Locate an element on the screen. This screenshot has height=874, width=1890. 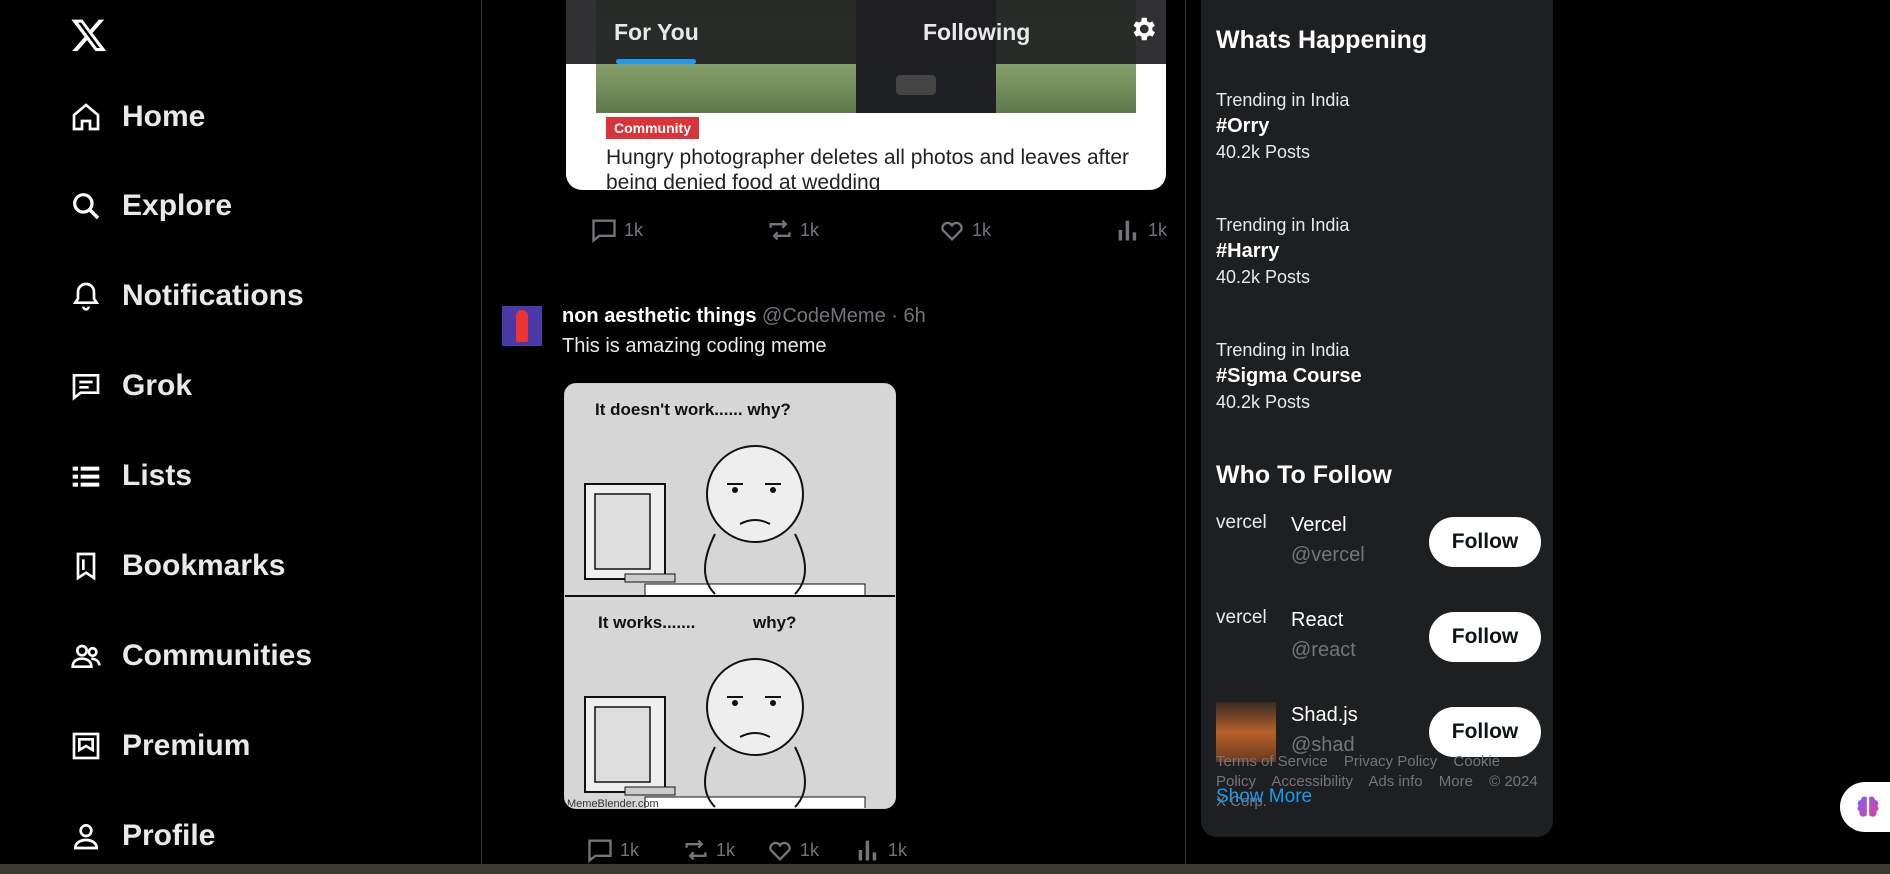
trend-tag: #Sigma Course is located at coordinates (1289, 376).